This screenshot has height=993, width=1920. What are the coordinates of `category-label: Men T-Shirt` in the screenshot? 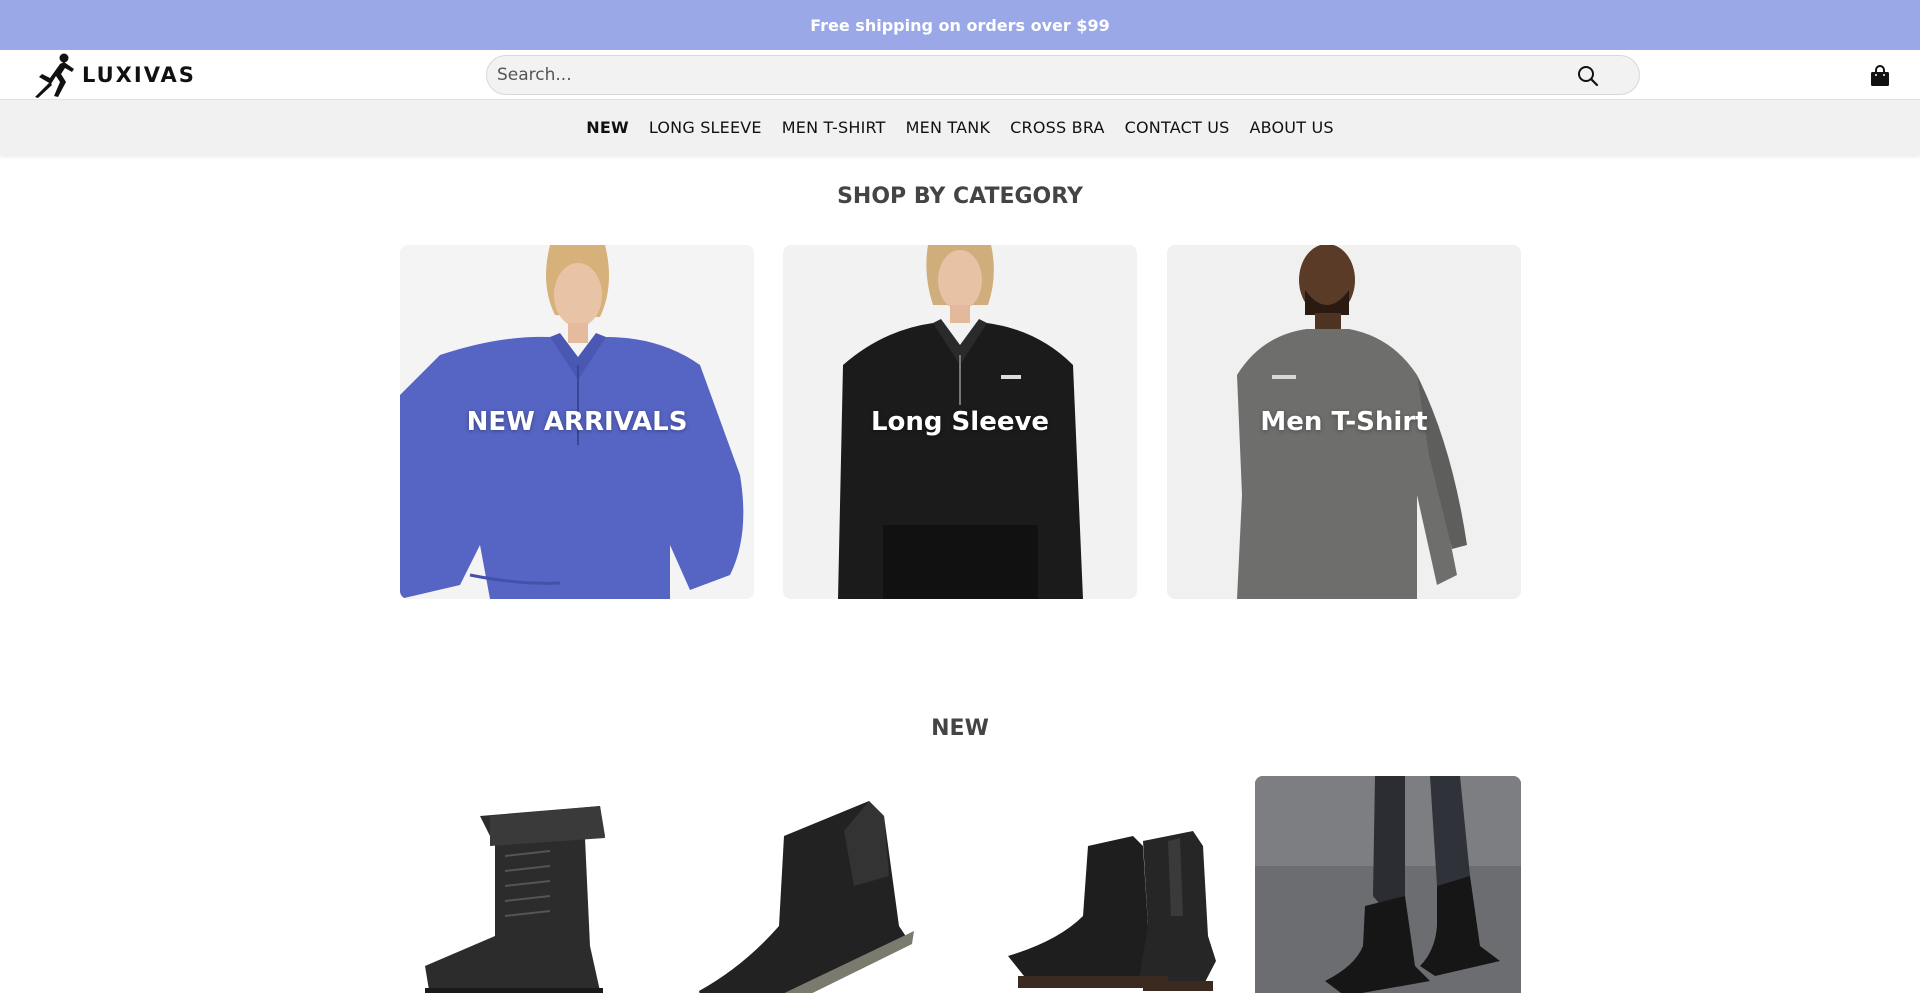 It's located at (1344, 422).